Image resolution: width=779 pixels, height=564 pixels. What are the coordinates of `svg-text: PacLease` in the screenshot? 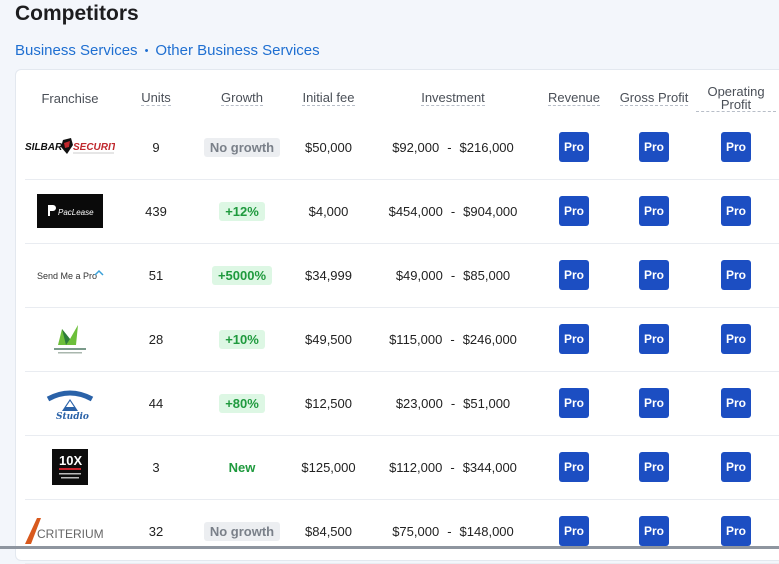 It's located at (76, 212).